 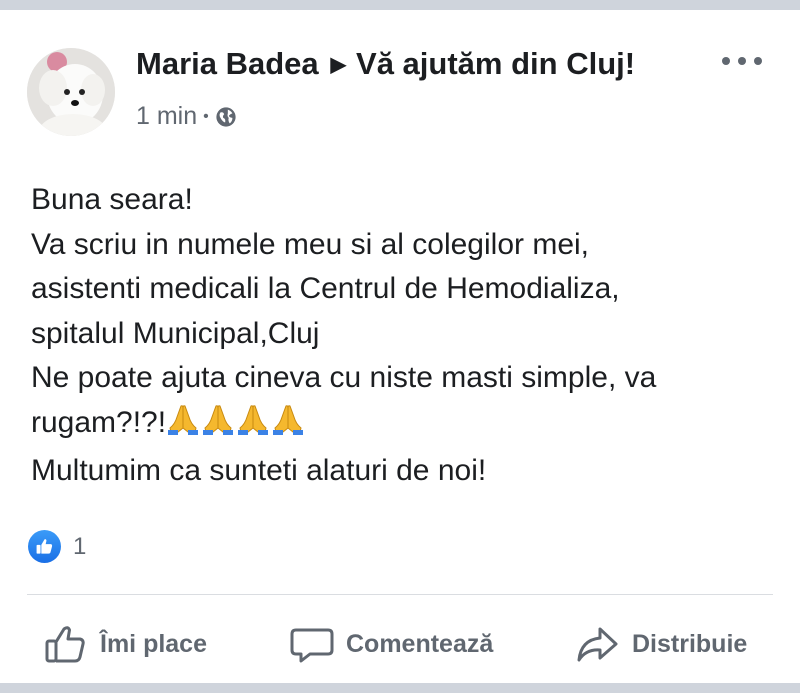 I want to click on post-text-line: Multumim ca sunteti alaturi de noi!, so click(x=259, y=470).